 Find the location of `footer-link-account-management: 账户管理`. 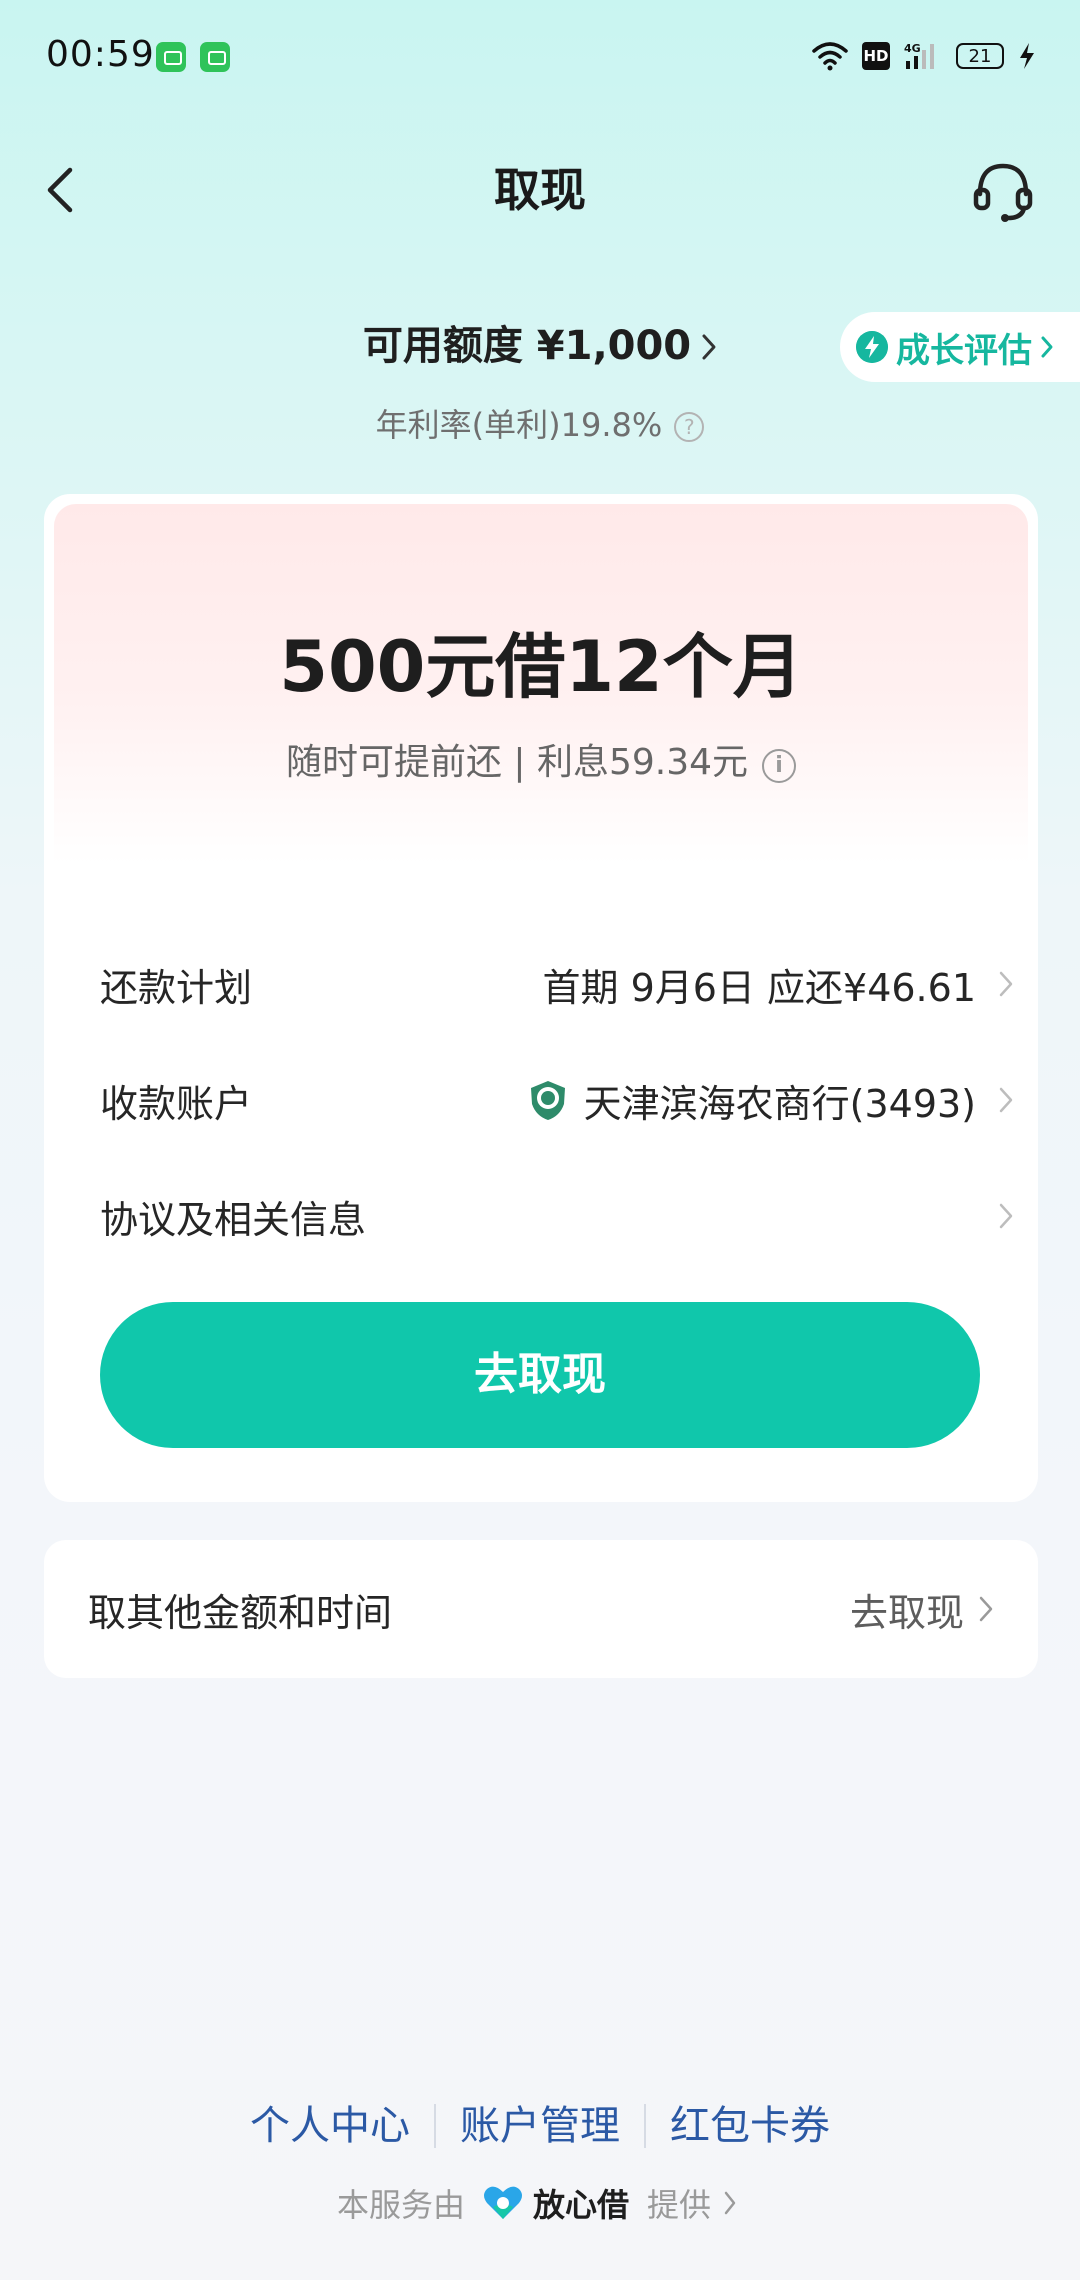

footer-link-account-management: 账户管理 is located at coordinates (540, 2126).